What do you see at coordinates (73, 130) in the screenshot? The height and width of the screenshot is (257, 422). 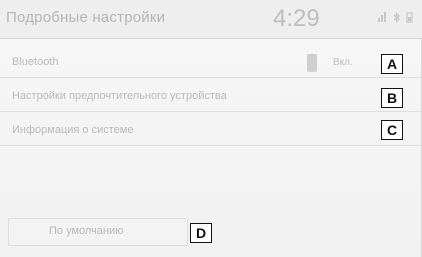 I see `system-information-label: Информация о системе` at bounding box center [73, 130].